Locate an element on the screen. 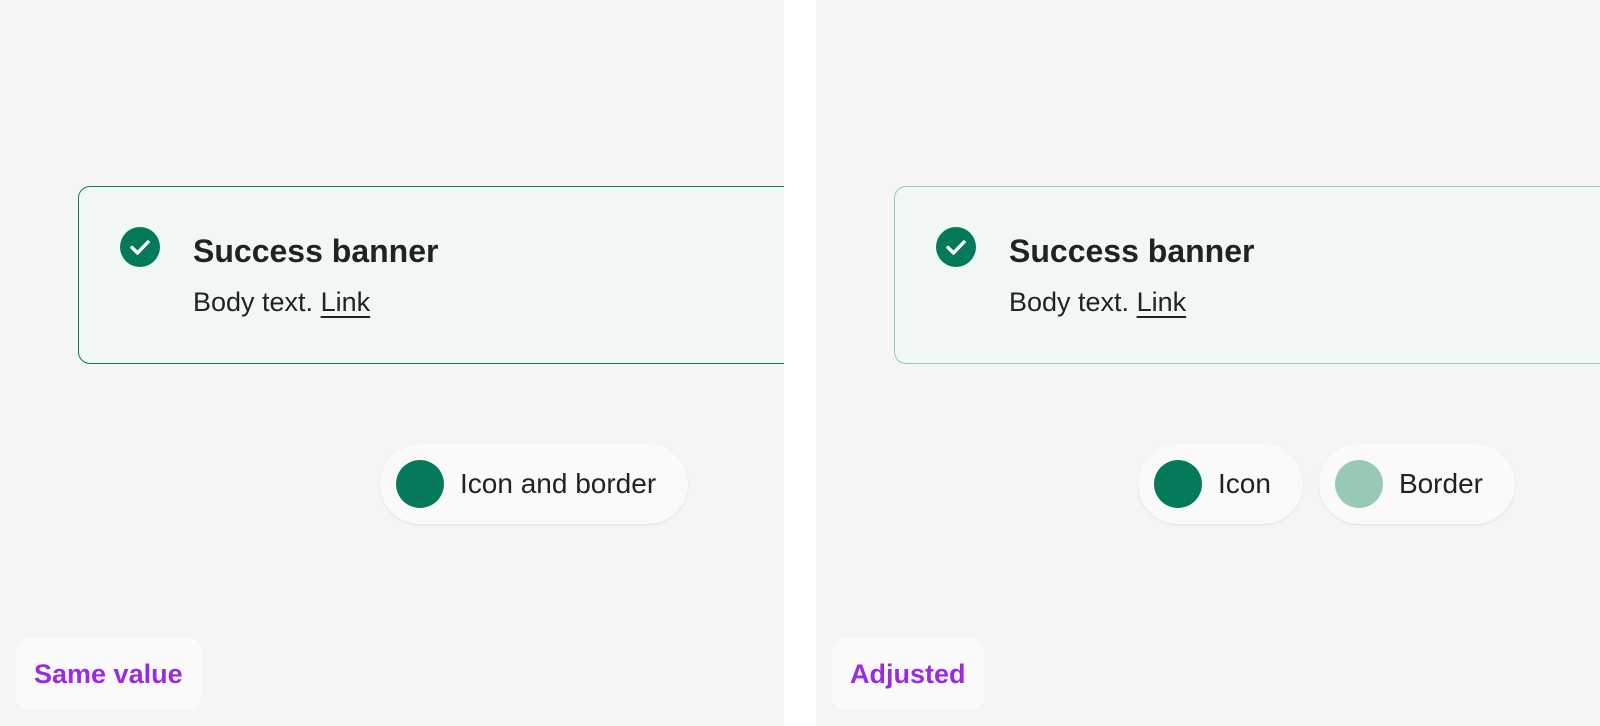 This screenshot has height=726, width=1600. legend-chip-icon: Icon is located at coordinates (1220, 484).